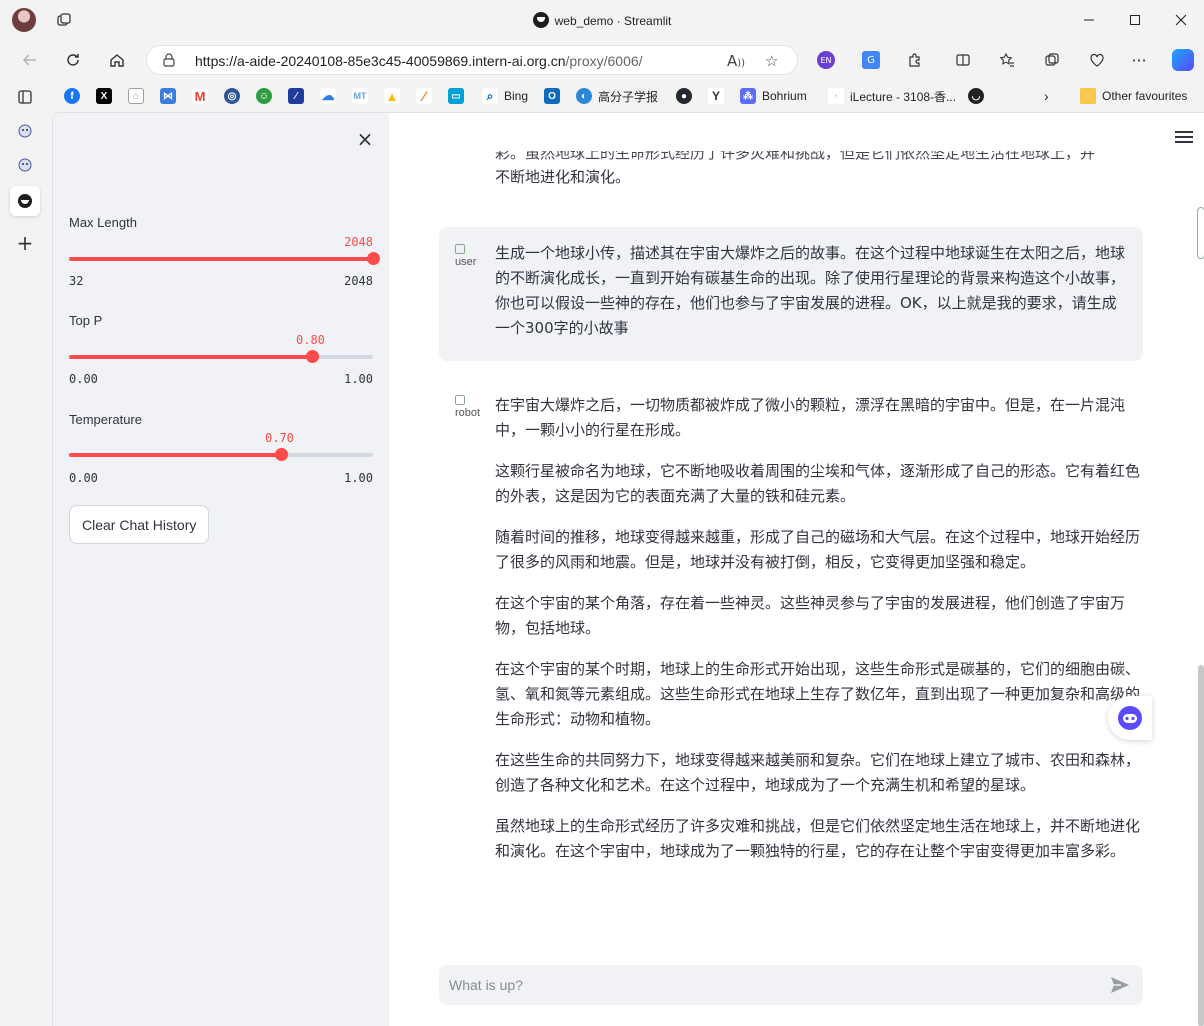 The height and width of the screenshot is (1026, 1204). I want to click on bookmark-bing: ⌕ Bing, so click(505, 96).